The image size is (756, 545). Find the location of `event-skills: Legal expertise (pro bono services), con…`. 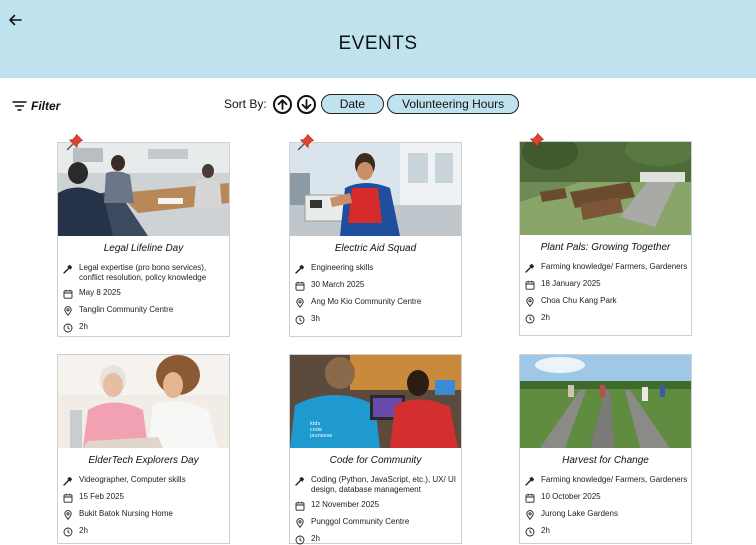

event-skills: Legal expertise (pro bono services), con… is located at coordinates (143, 272).